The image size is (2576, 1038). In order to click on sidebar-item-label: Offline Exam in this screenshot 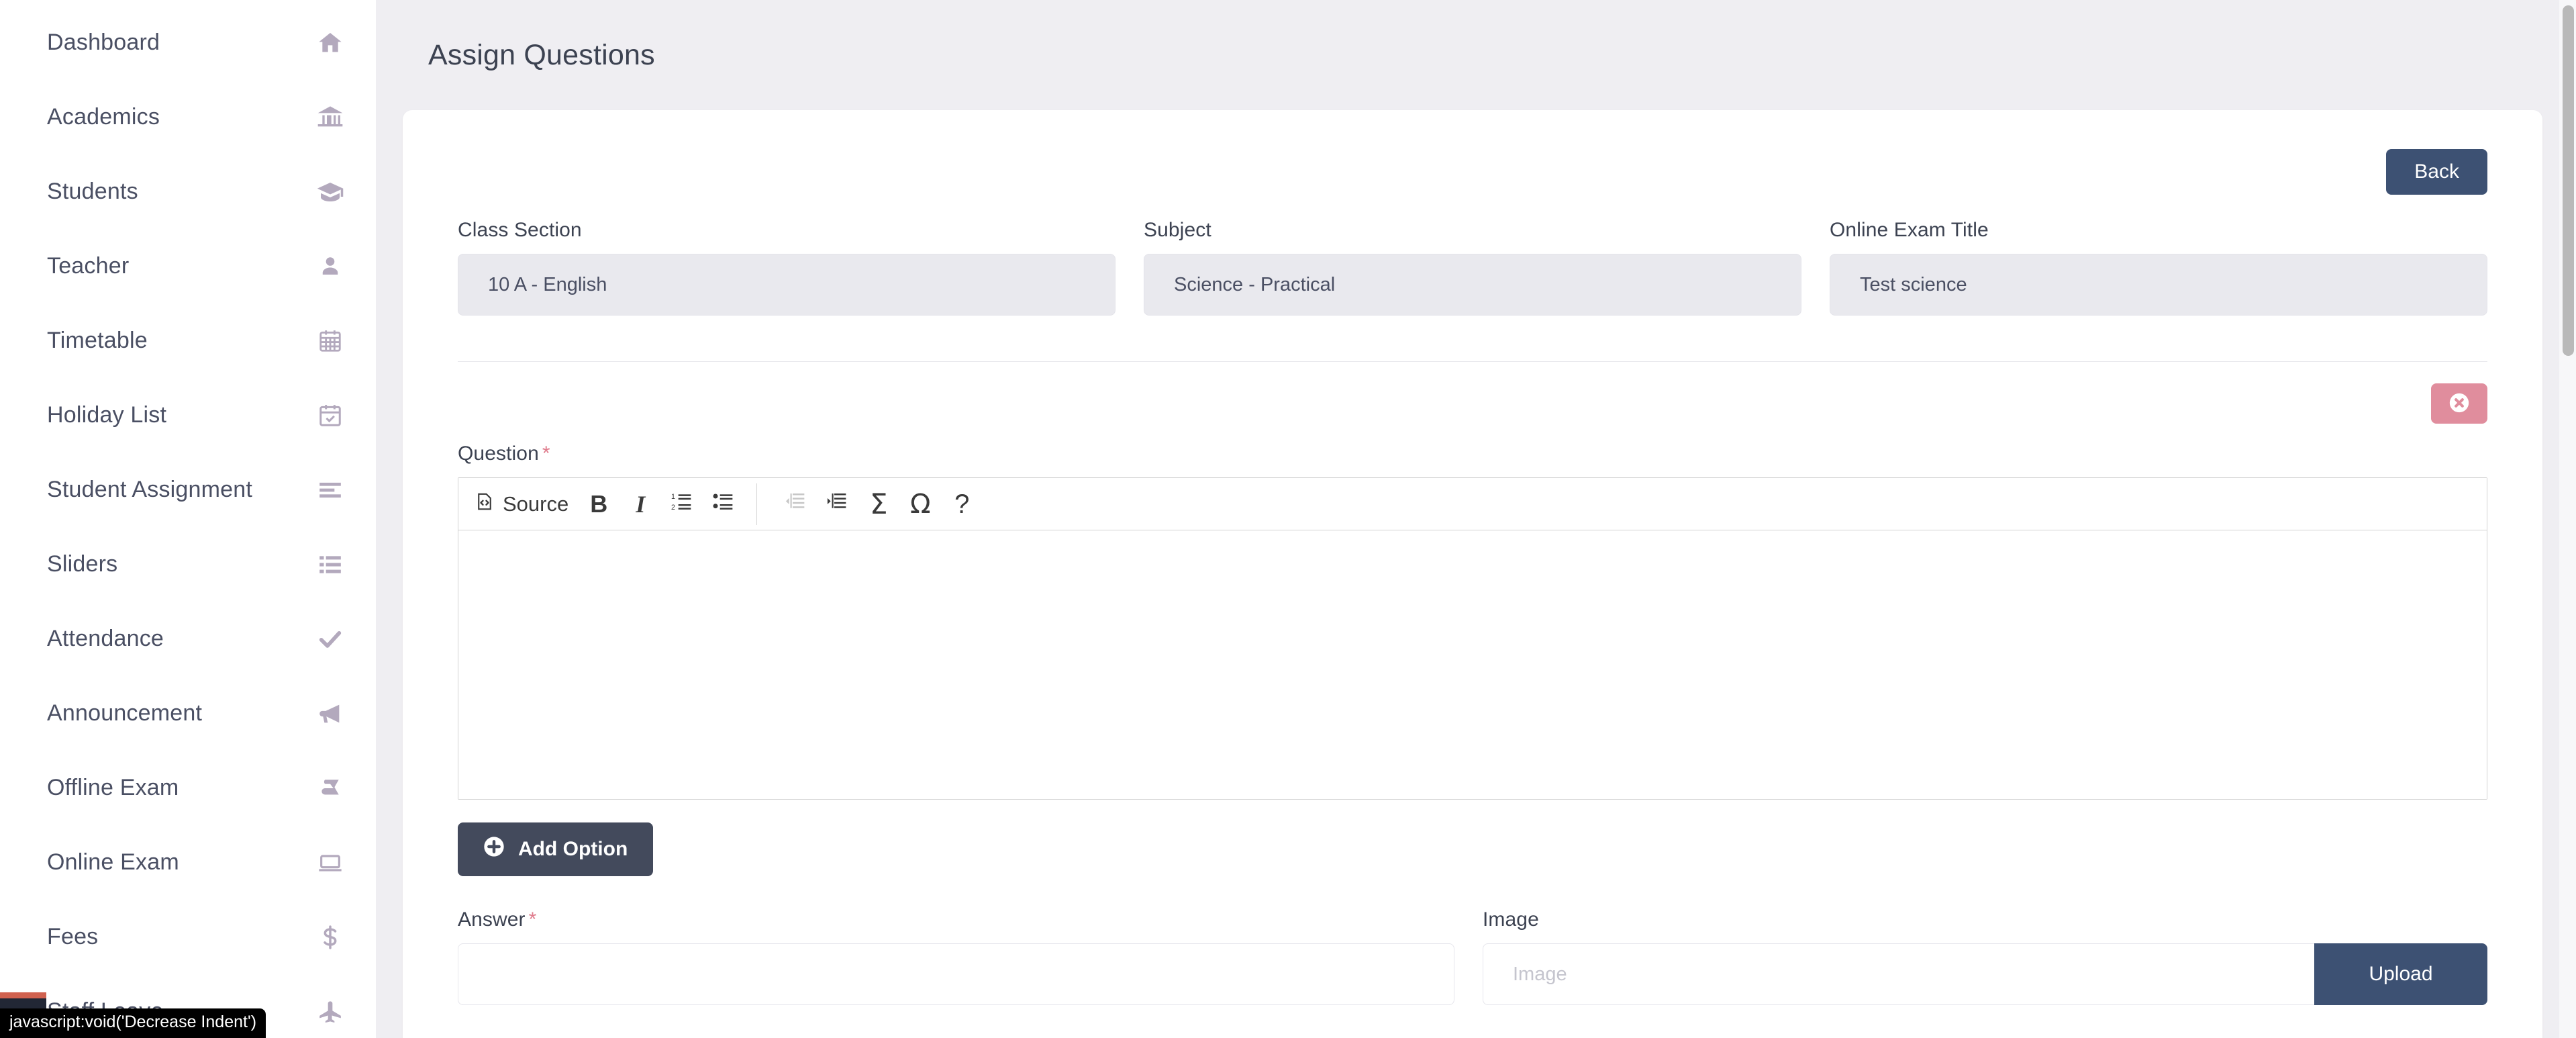, I will do `click(113, 787)`.